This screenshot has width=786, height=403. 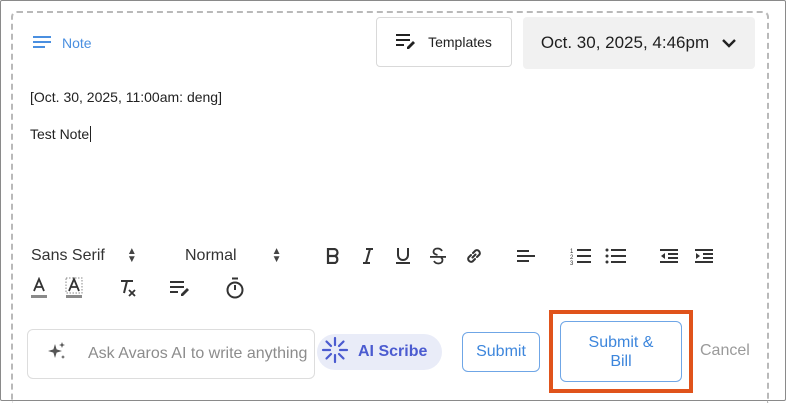 I want to click on datetime-label: Oct. 30, 2025, 4:46pm, so click(x=625, y=42).